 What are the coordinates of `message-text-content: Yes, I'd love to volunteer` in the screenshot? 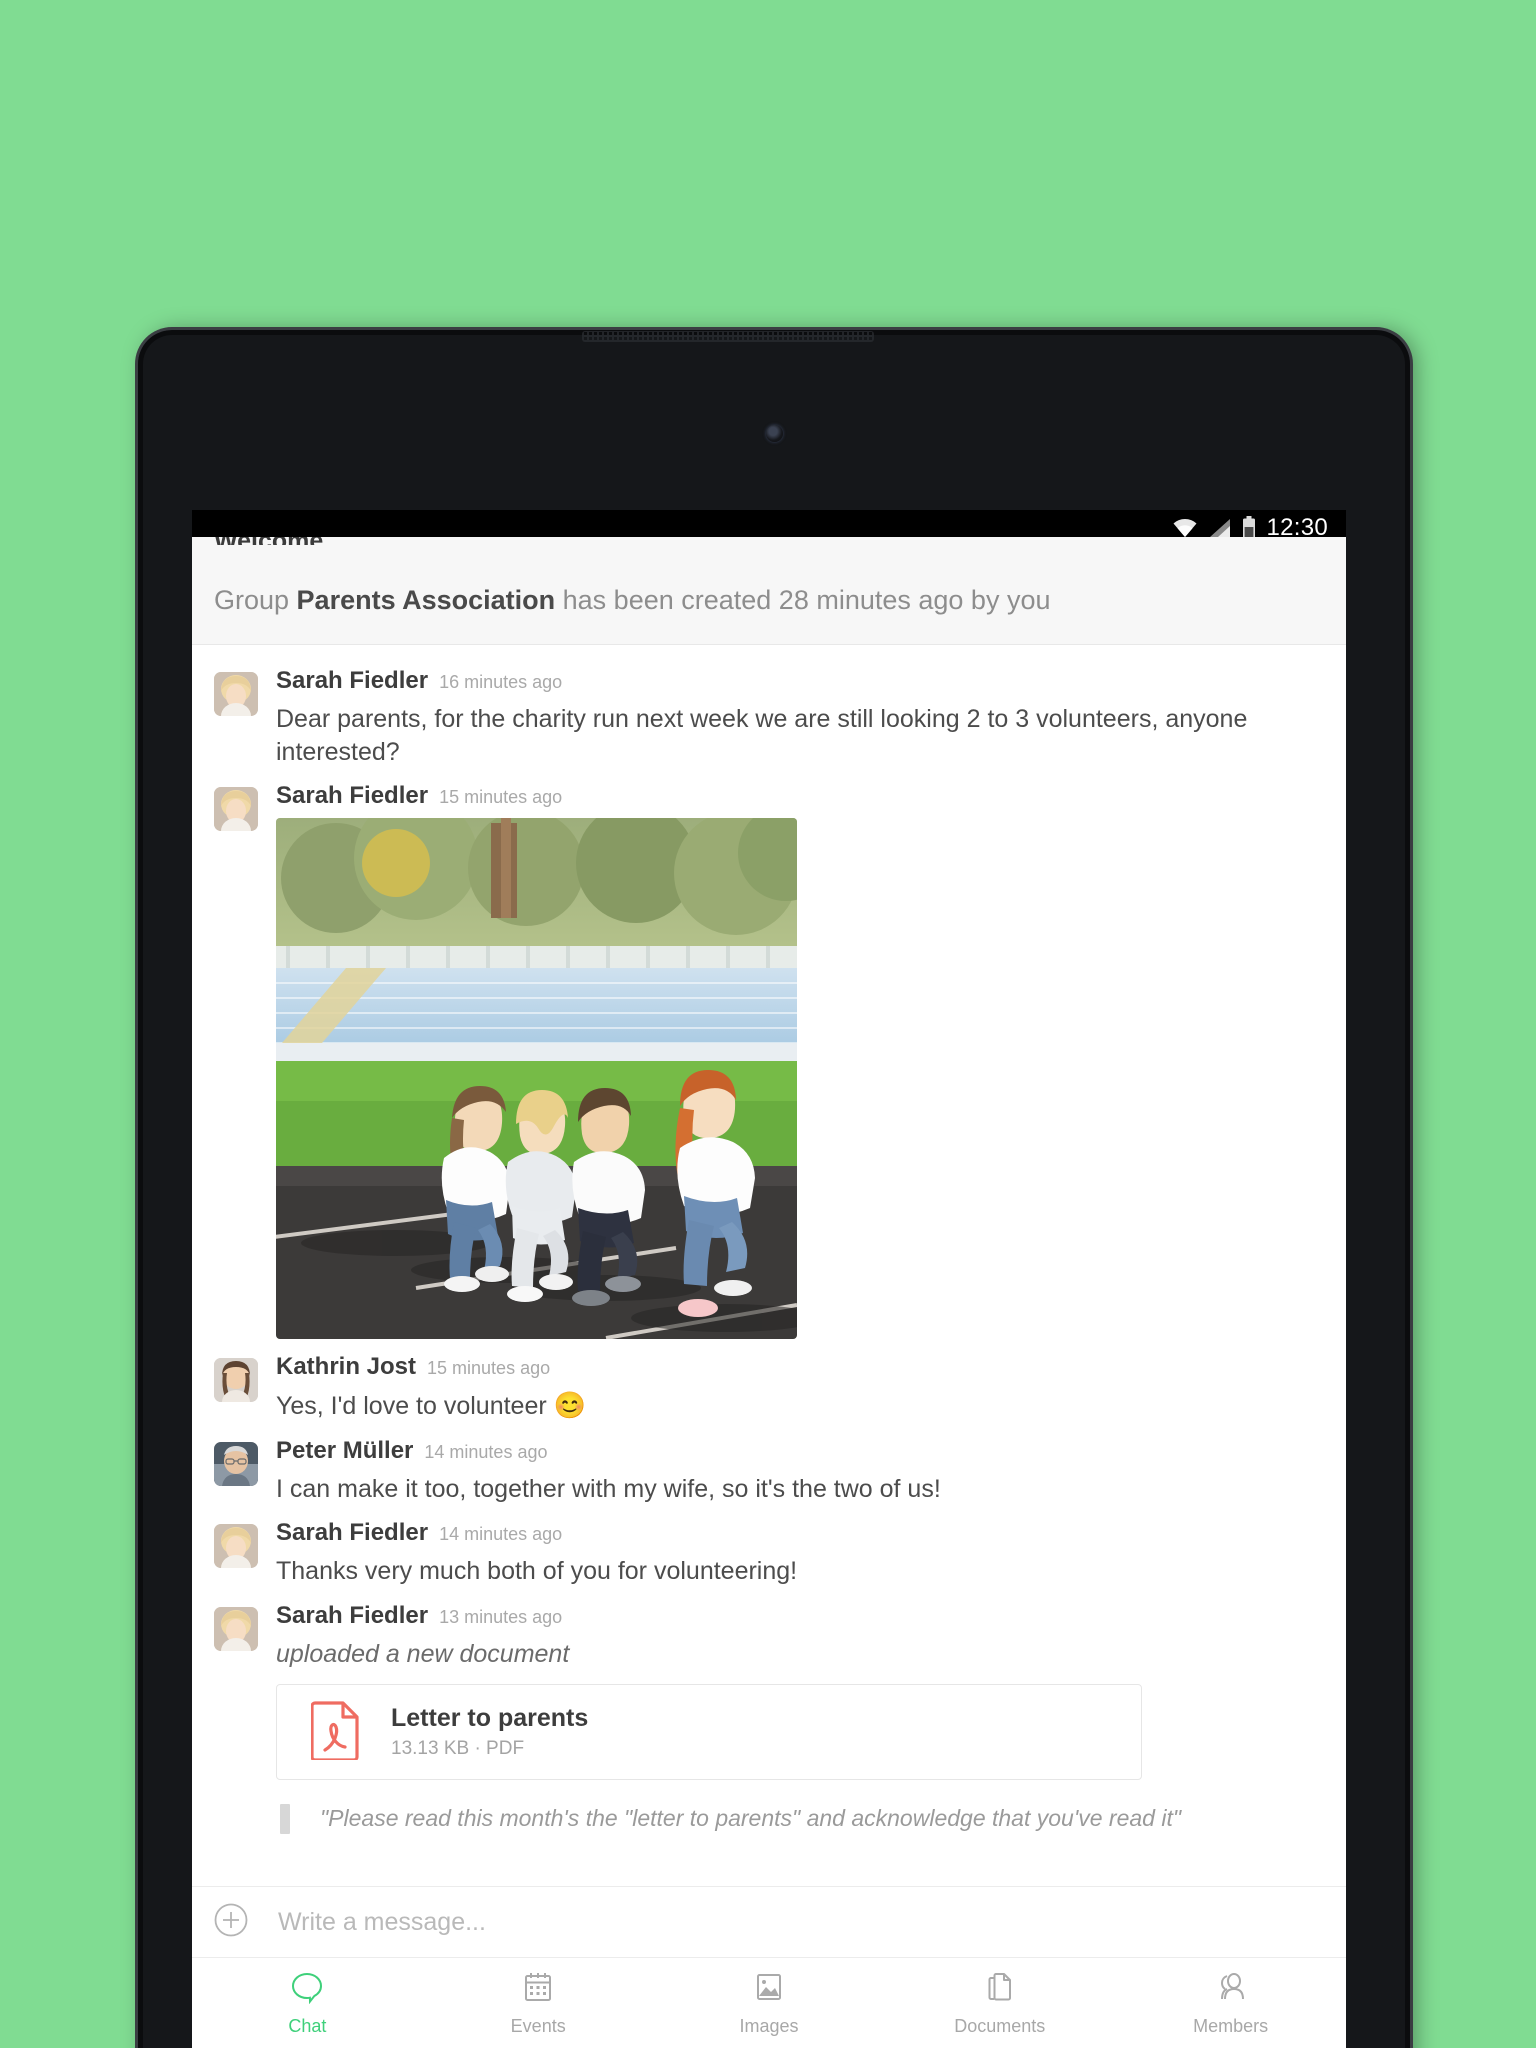 It's located at (415, 1406).